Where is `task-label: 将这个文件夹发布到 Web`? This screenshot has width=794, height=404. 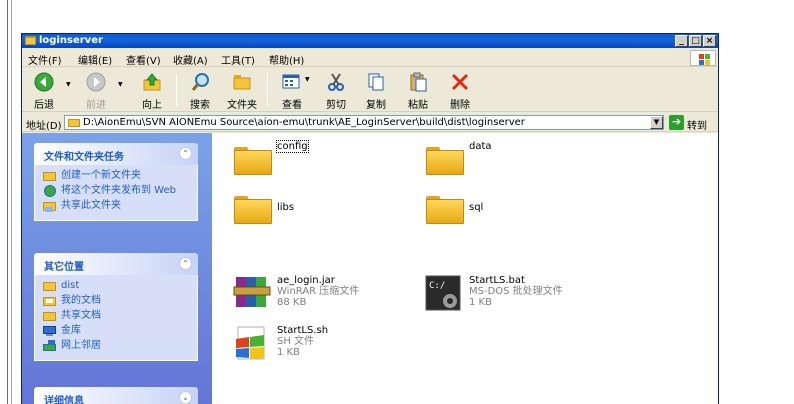
task-label: 将这个文件夹发布到 Web is located at coordinates (118, 190).